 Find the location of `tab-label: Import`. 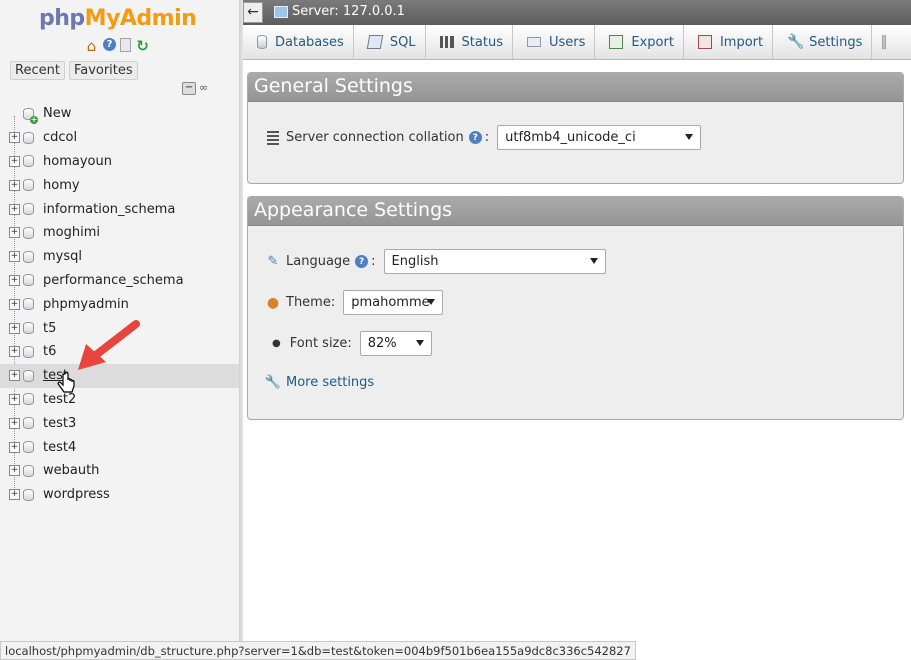

tab-label: Import is located at coordinates (741, 42).